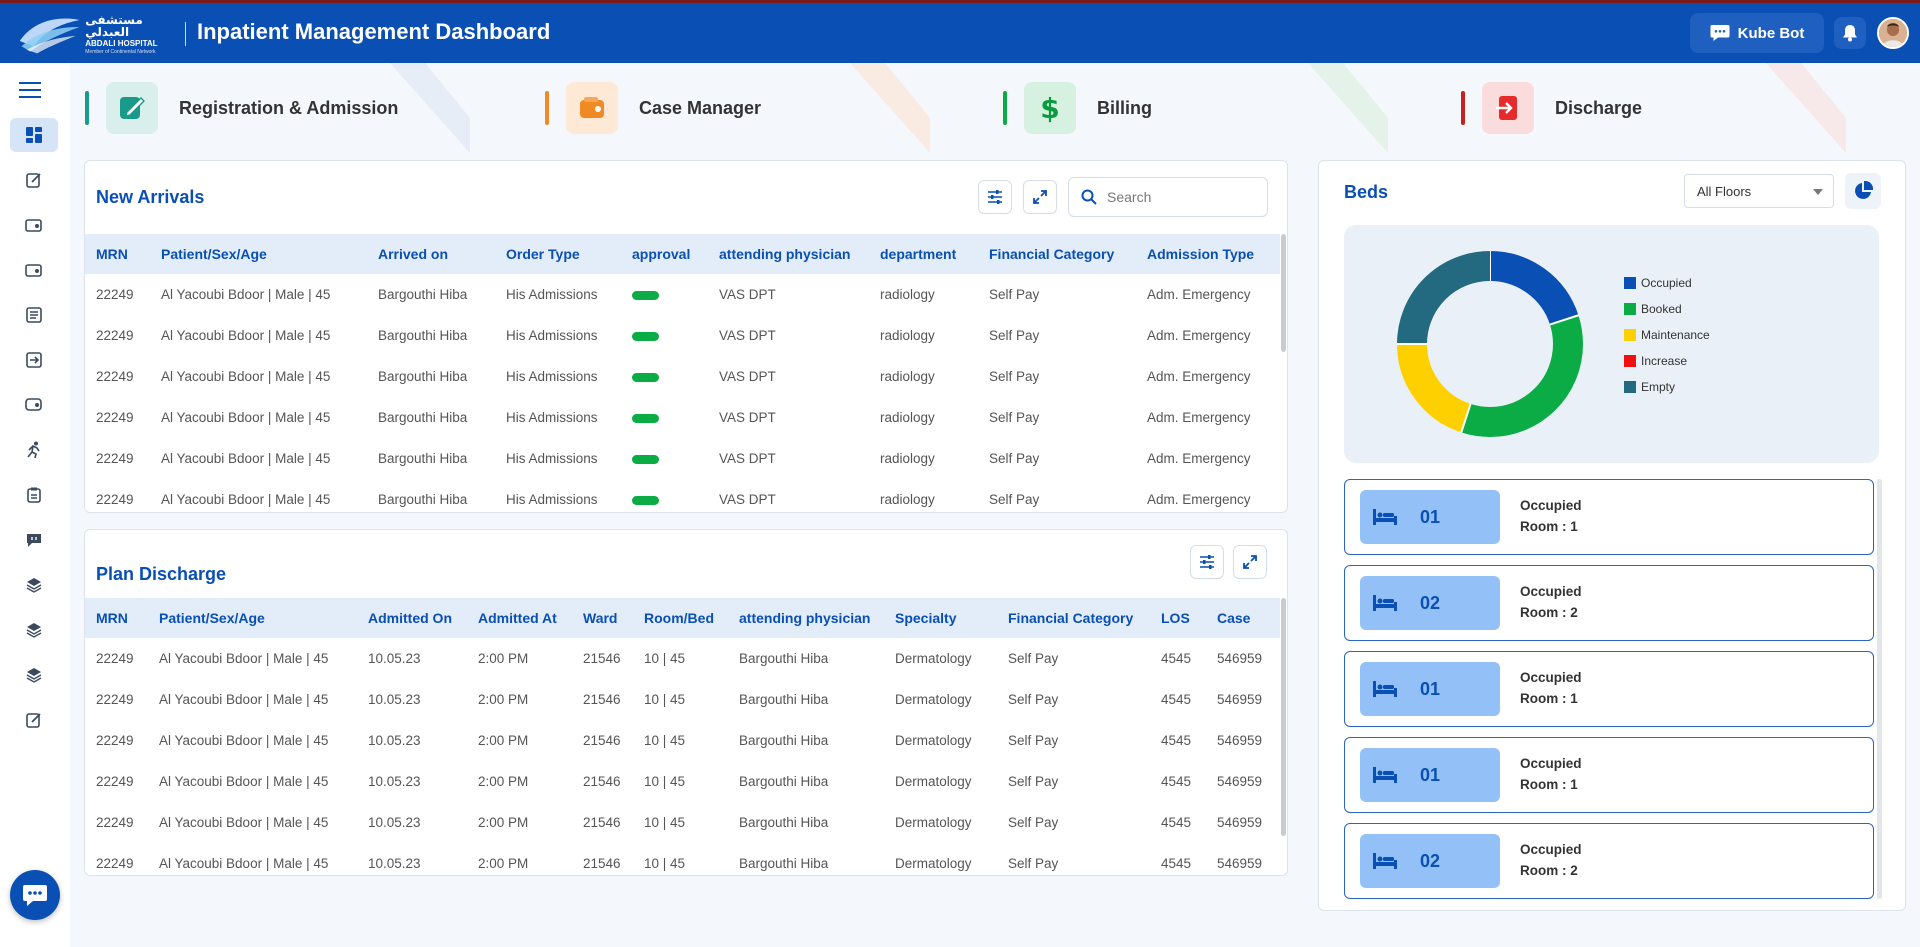 The height and width of the screenshot is (947, 1920). I want to click on hamburger-icon, so click(30, 90).